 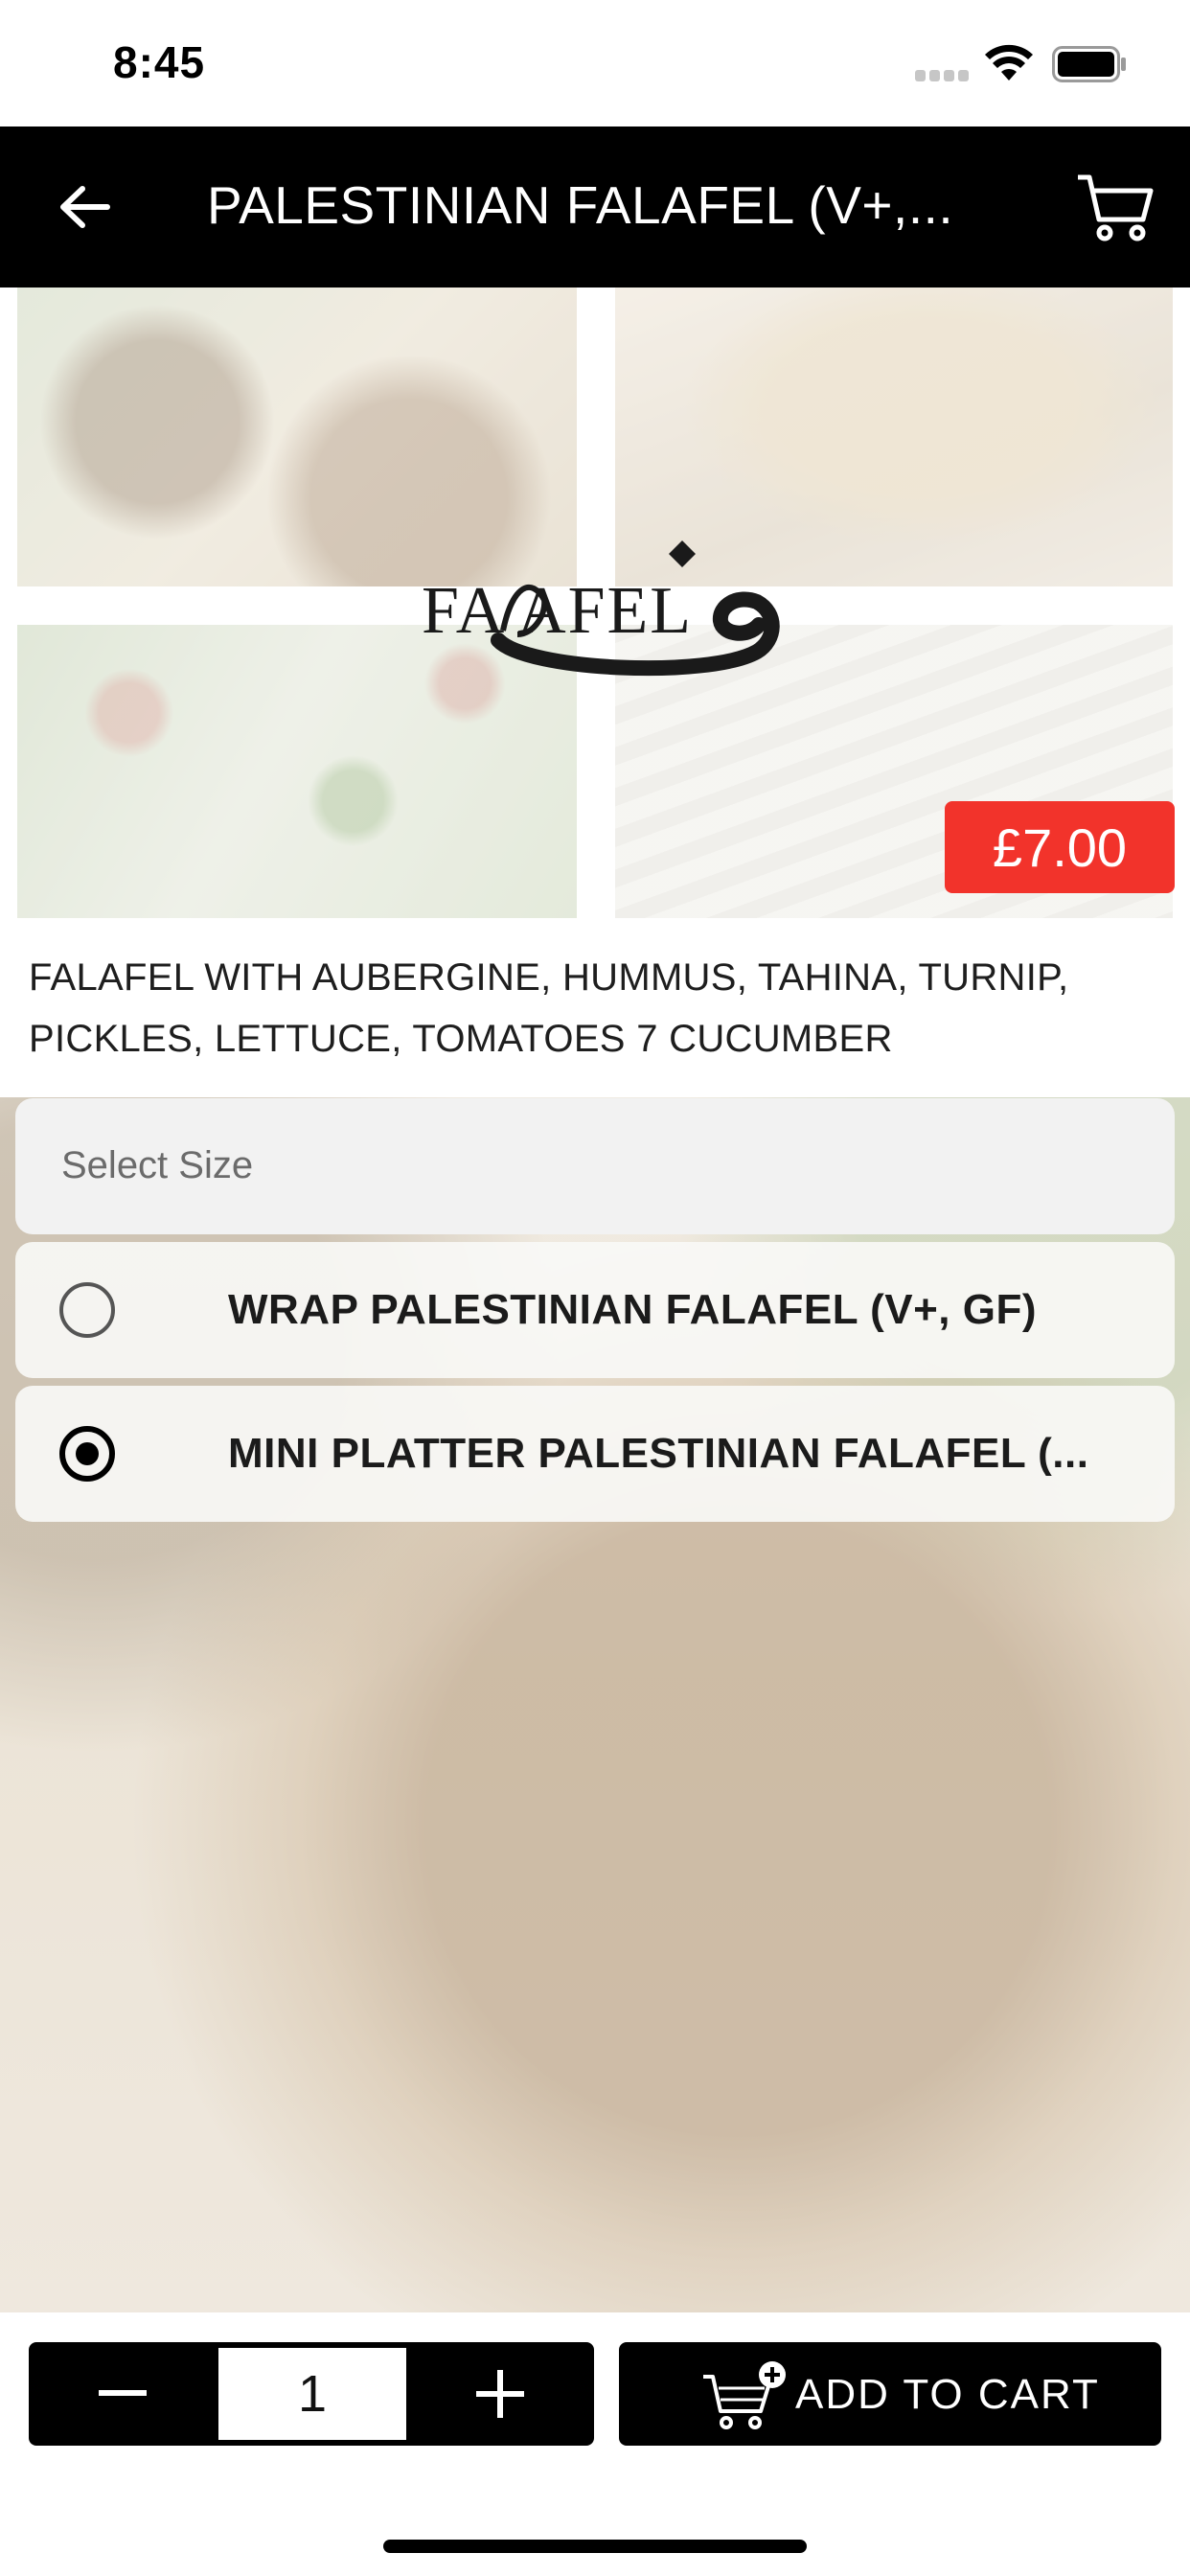 What do you see at coordinates (595, 2546) in the screenshot?
I see `home-indicator` at bounding box center [595, 2546].